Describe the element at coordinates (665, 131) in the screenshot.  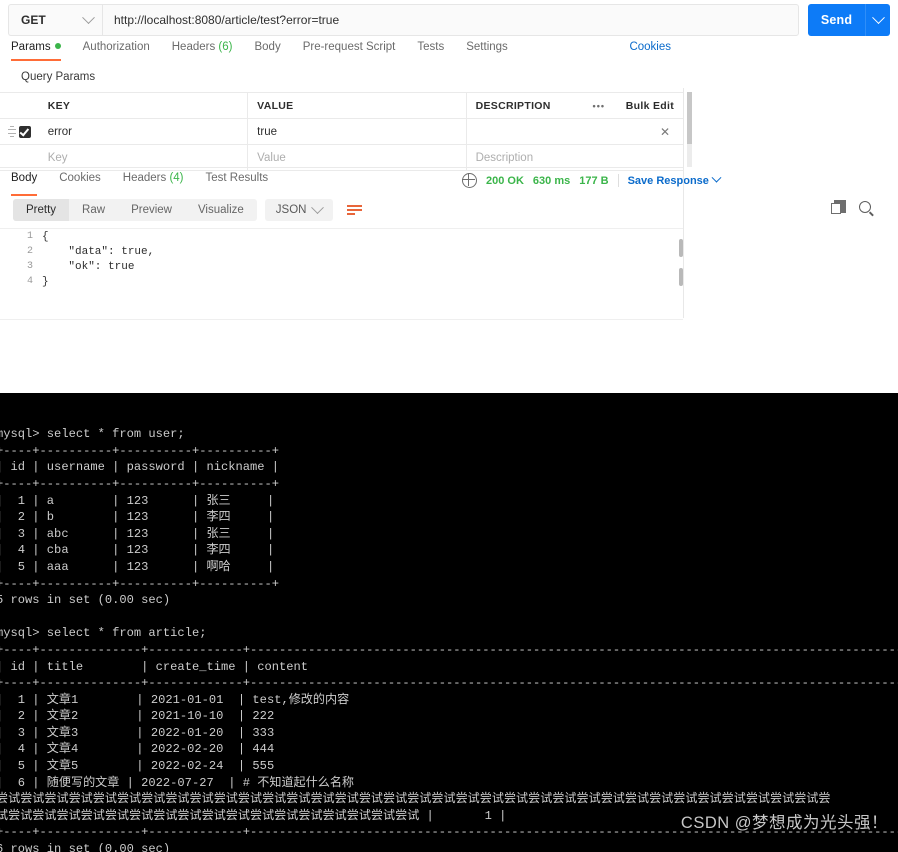
I see `remove-row-button: ✕` at that location.